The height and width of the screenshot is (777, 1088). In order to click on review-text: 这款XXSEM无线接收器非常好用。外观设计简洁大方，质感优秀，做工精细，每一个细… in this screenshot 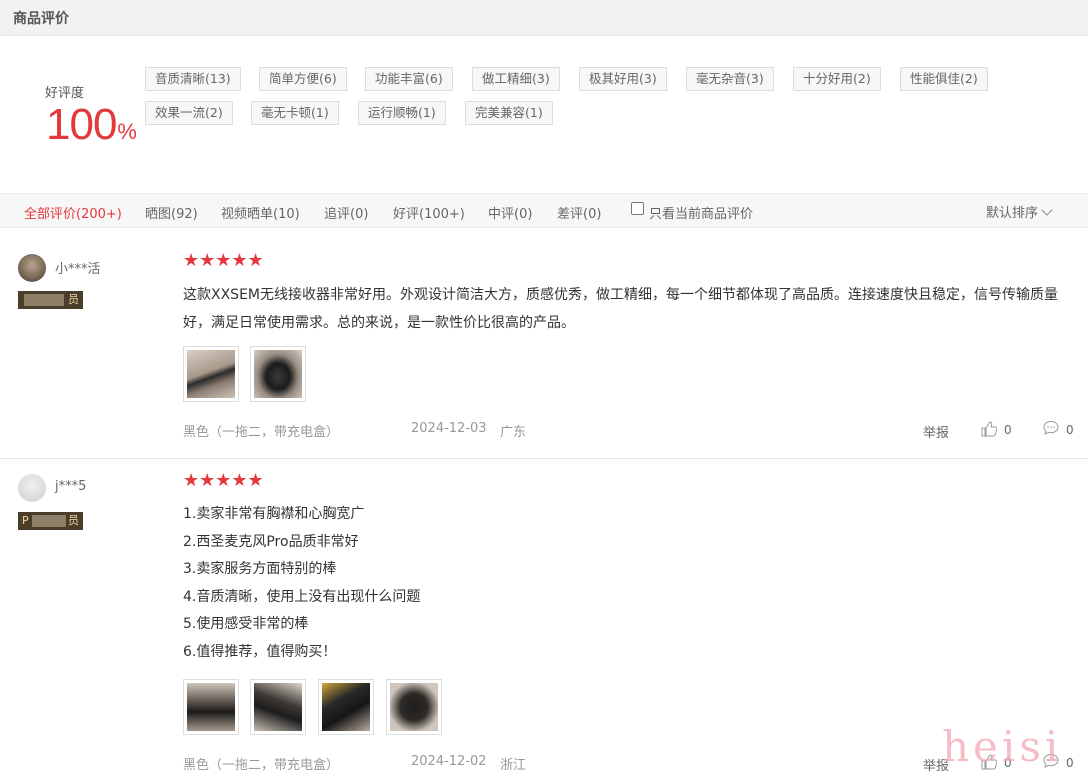, I will do `click(620, 309)`.